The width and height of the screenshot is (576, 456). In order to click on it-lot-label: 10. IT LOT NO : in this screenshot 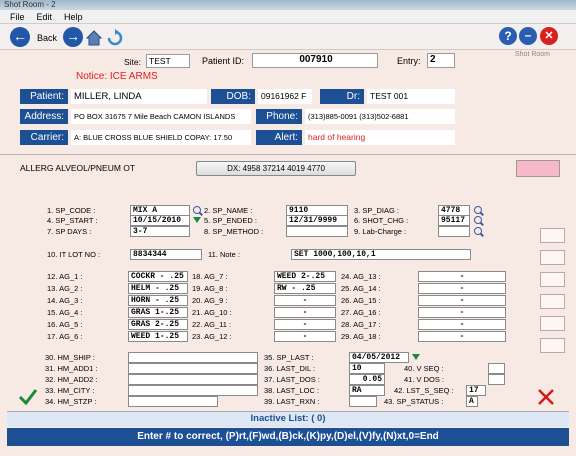, I will do `click(74, 254)`.